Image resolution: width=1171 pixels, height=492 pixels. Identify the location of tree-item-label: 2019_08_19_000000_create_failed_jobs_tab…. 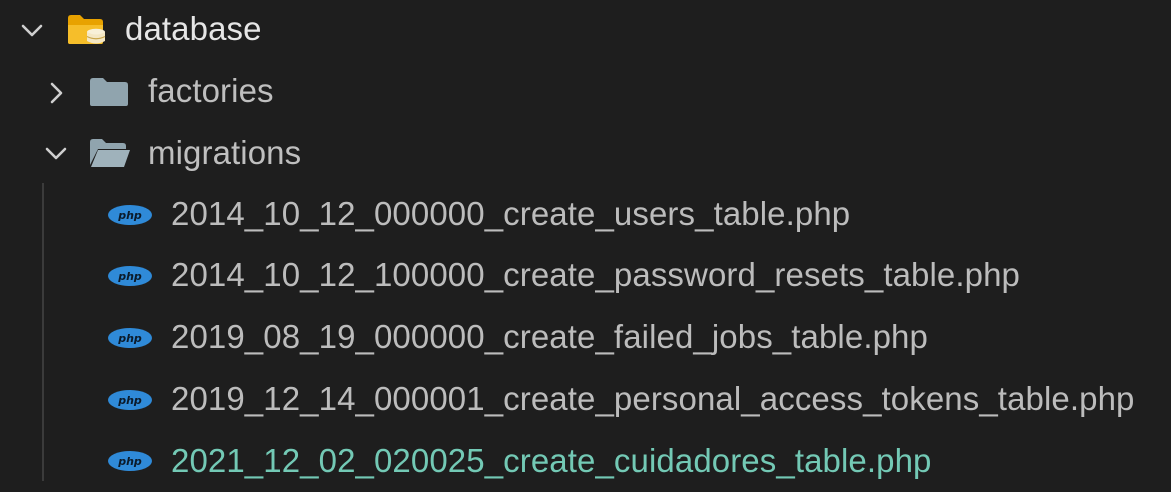
(549, 336).